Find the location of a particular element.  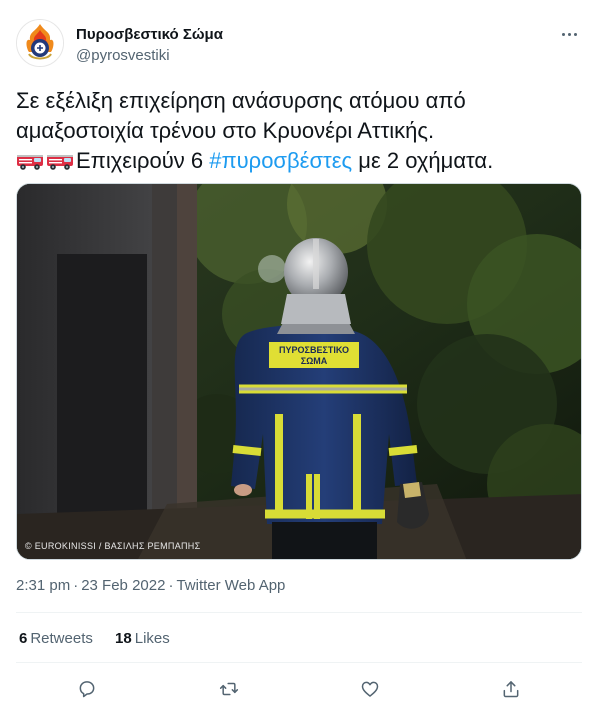

tweet-time: 2:31 pm is located at coordinates (43, 585).